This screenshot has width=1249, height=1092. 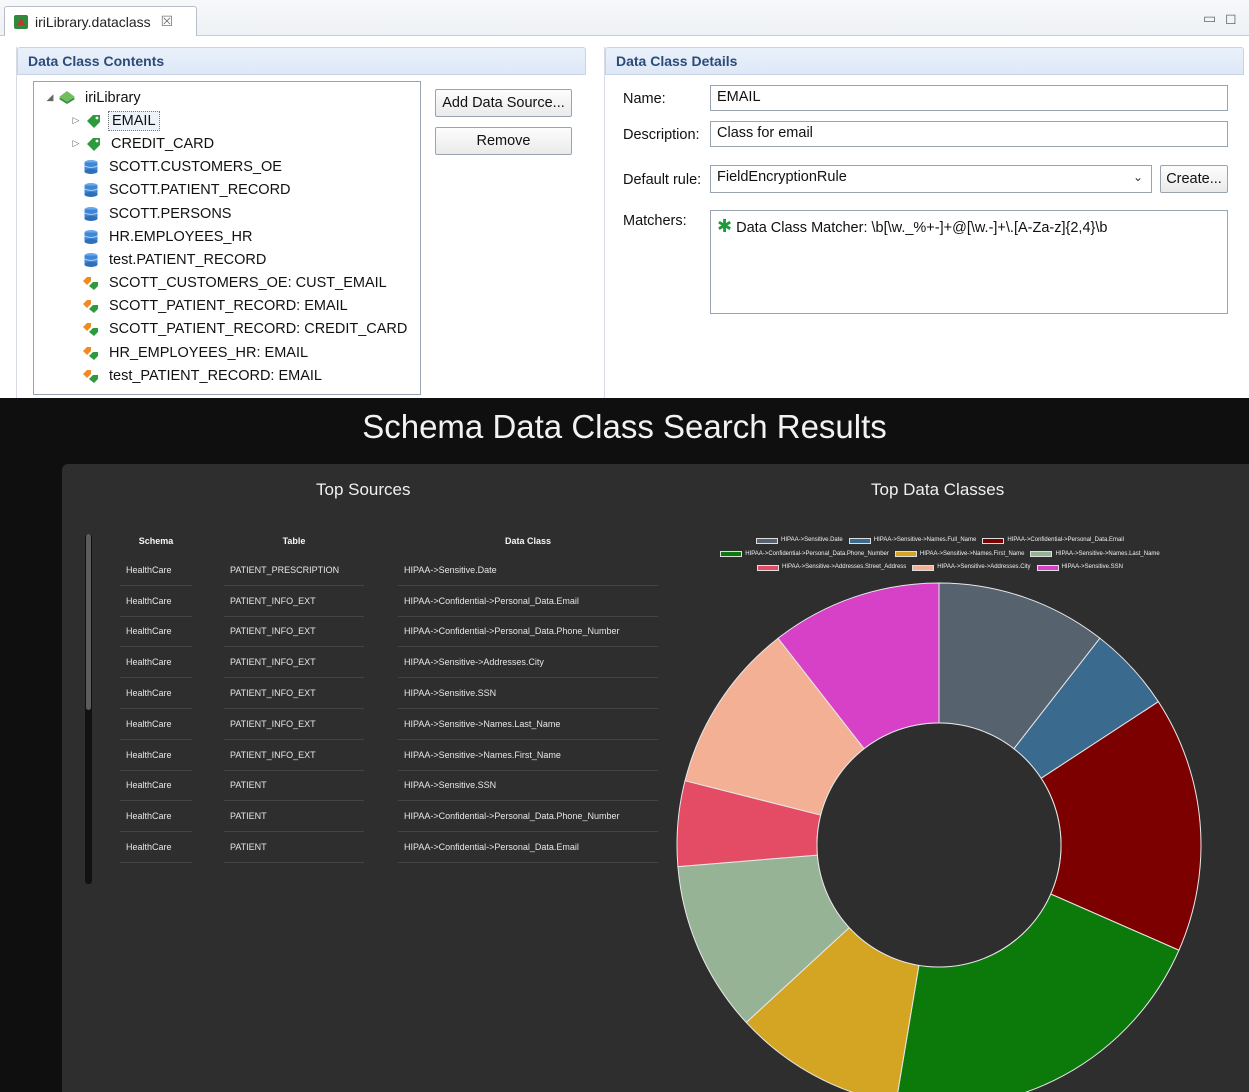 What do you see at coordinates (227, 306) in the screenshot?
I see `tree-item: SCOTT_PATIENT_RECORD: EMAIL` at bounding box center [227, 306].